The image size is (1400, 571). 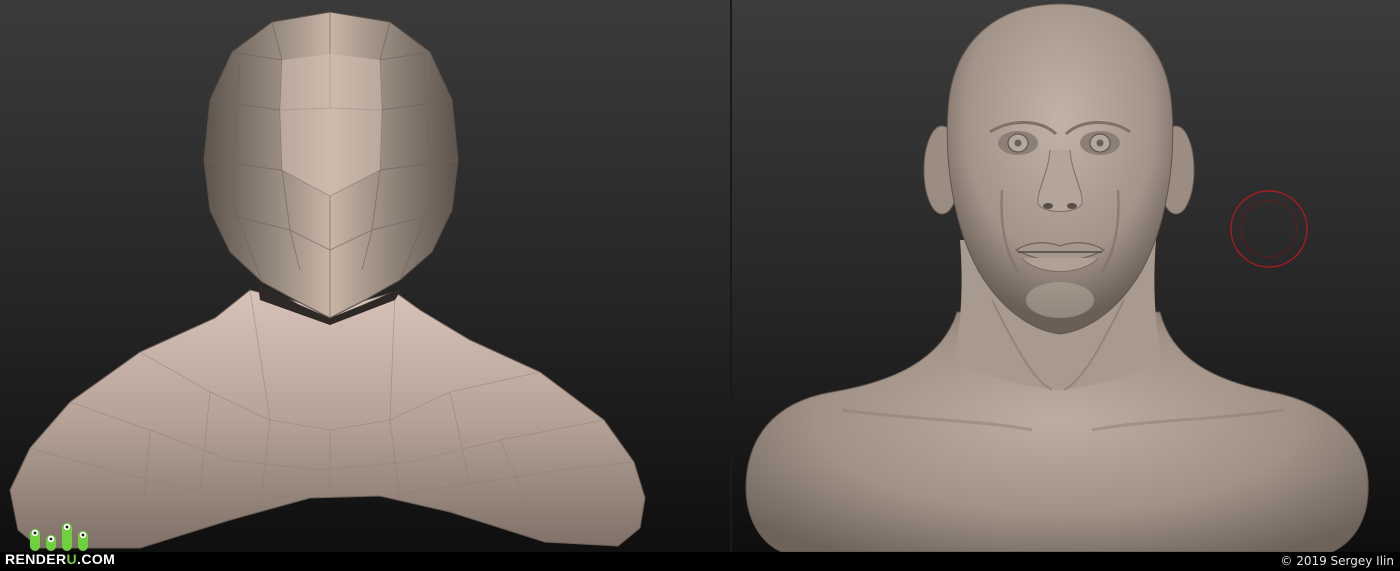 What do you see at coordinates (59, 537) in the screenshot?
I see `logo-mascot-icon` at bounding box center [59, 537].